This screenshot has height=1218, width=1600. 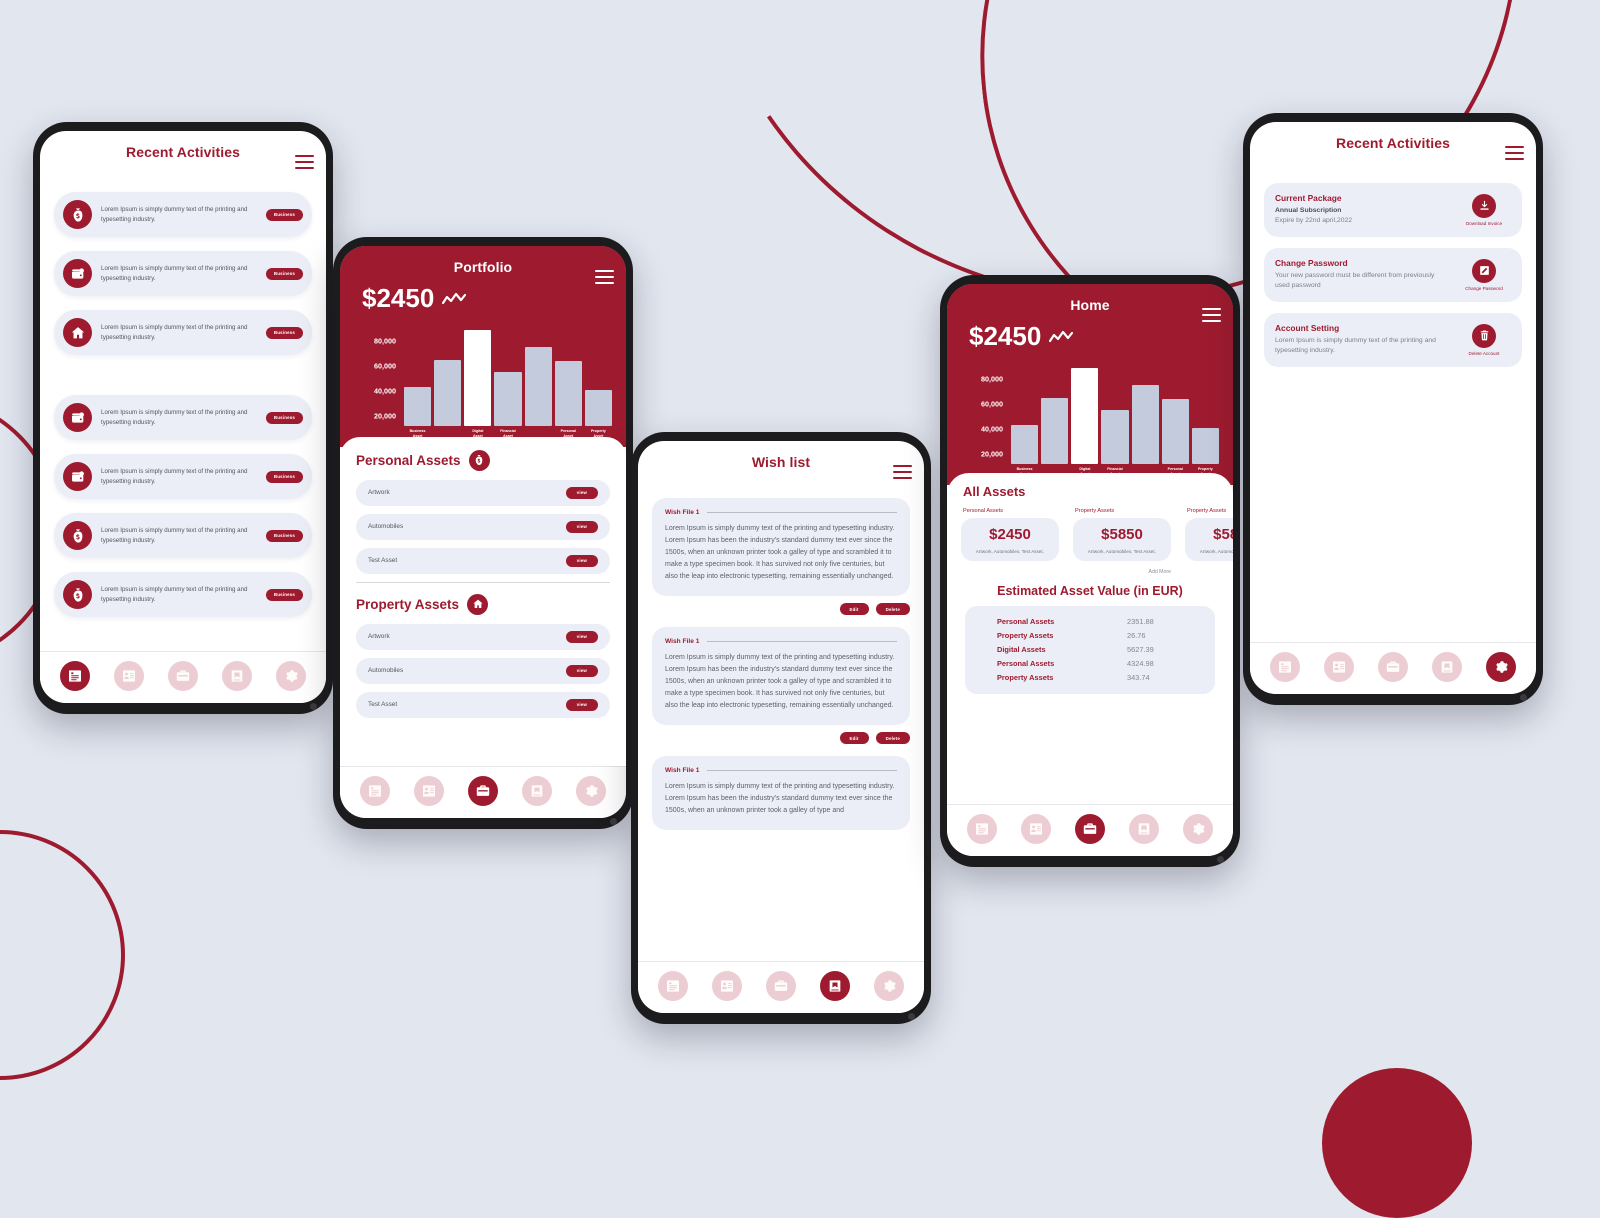 I want to click on asset-name: Test Asset, so click(x=383, y=561).